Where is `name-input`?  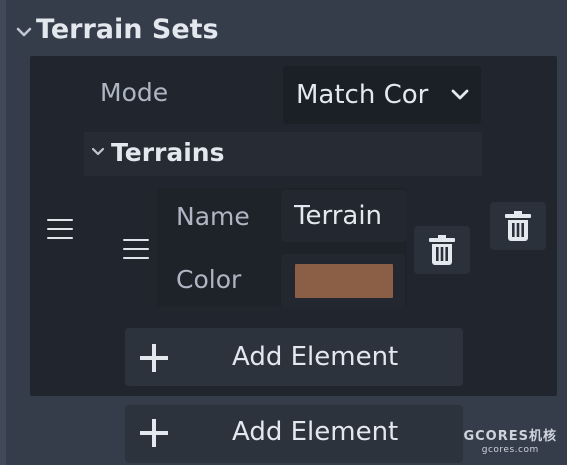
name-input is located at coordinates (344, 216).